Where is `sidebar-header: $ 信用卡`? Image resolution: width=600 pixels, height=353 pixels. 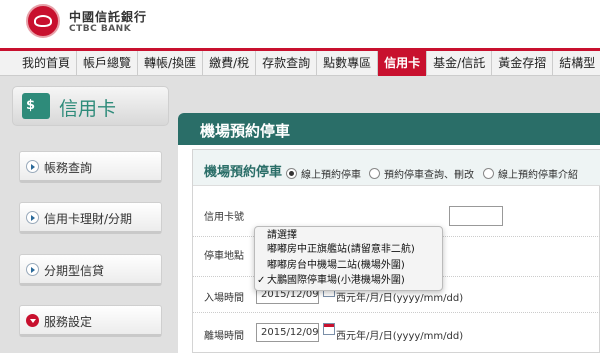 sidebar-header: $ 信用卡 is located at coordinates (90, 106).